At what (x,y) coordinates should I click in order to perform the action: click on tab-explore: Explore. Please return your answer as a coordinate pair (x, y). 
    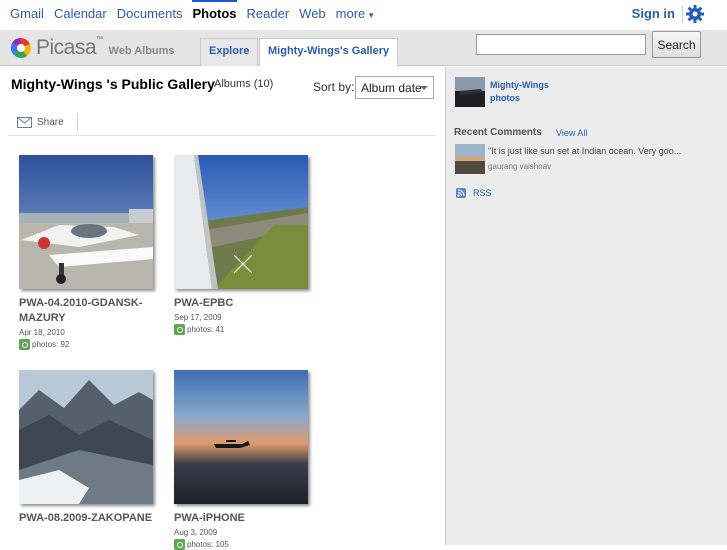
    Looking at the image, I should click on (229, 52).